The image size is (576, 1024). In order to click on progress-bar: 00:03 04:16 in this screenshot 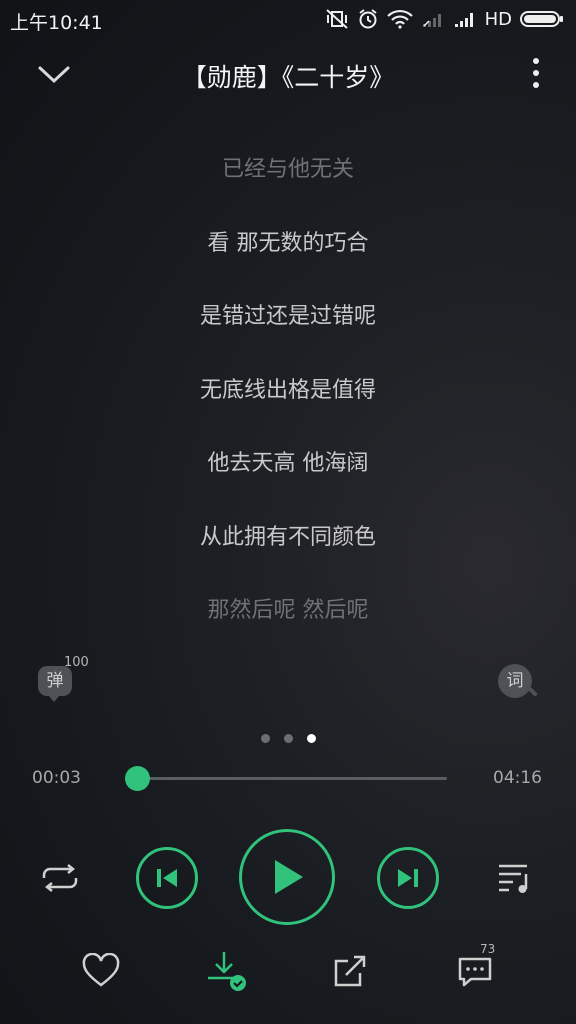, I will do `click(288, 780)`.